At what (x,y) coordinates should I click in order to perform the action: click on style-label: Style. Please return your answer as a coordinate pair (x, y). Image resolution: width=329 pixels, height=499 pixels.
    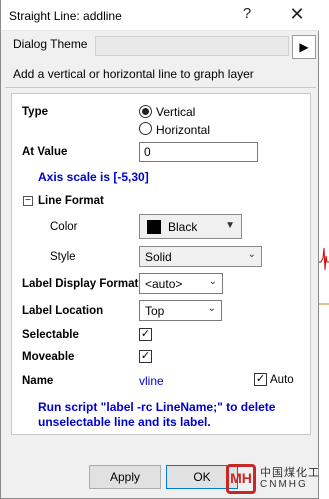
    Looking at the image, I should click on (63, 257).